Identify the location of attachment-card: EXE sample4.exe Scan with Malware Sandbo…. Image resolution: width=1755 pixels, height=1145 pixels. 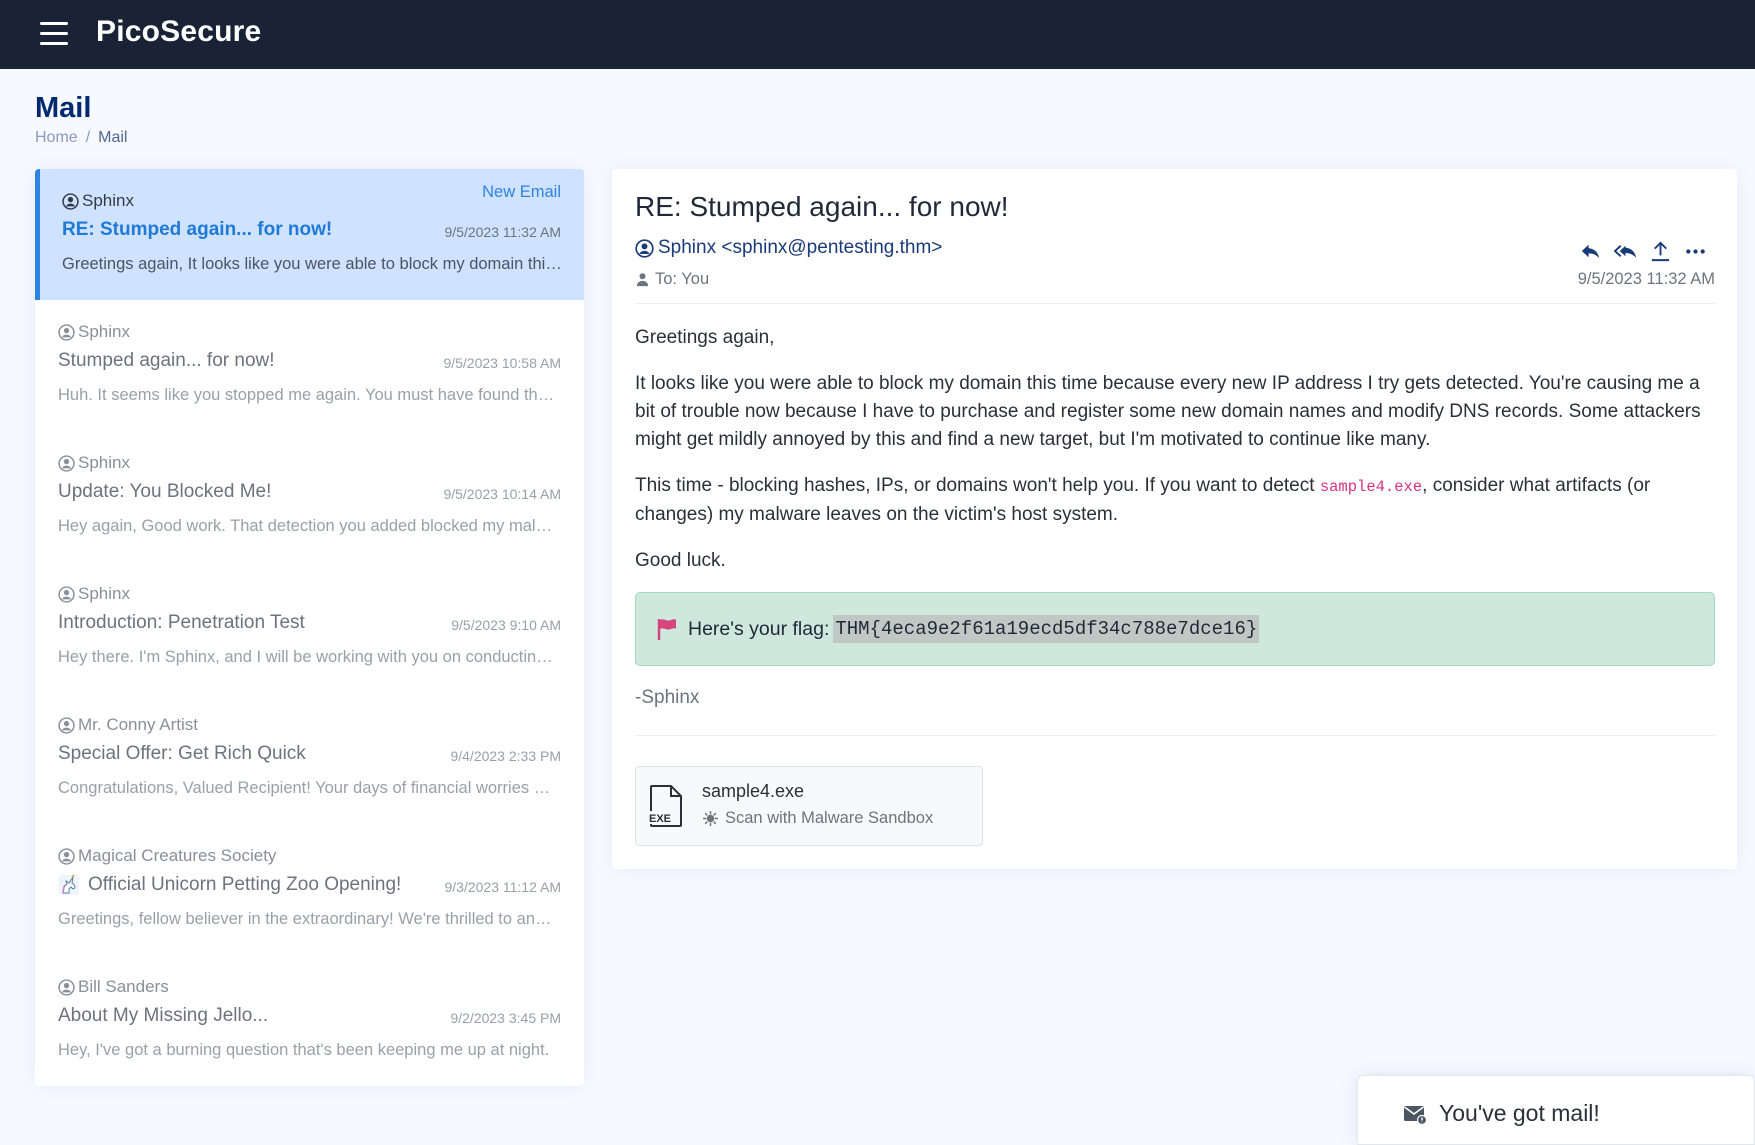
(809, 806).